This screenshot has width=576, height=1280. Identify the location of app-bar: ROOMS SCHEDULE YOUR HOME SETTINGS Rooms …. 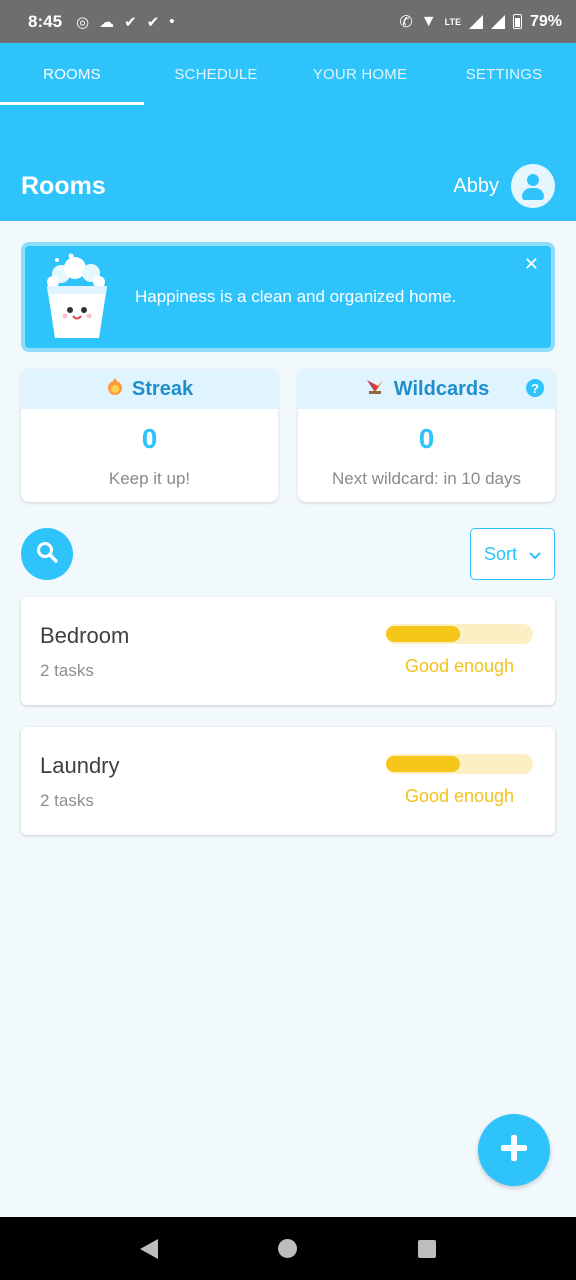
(288, 132).